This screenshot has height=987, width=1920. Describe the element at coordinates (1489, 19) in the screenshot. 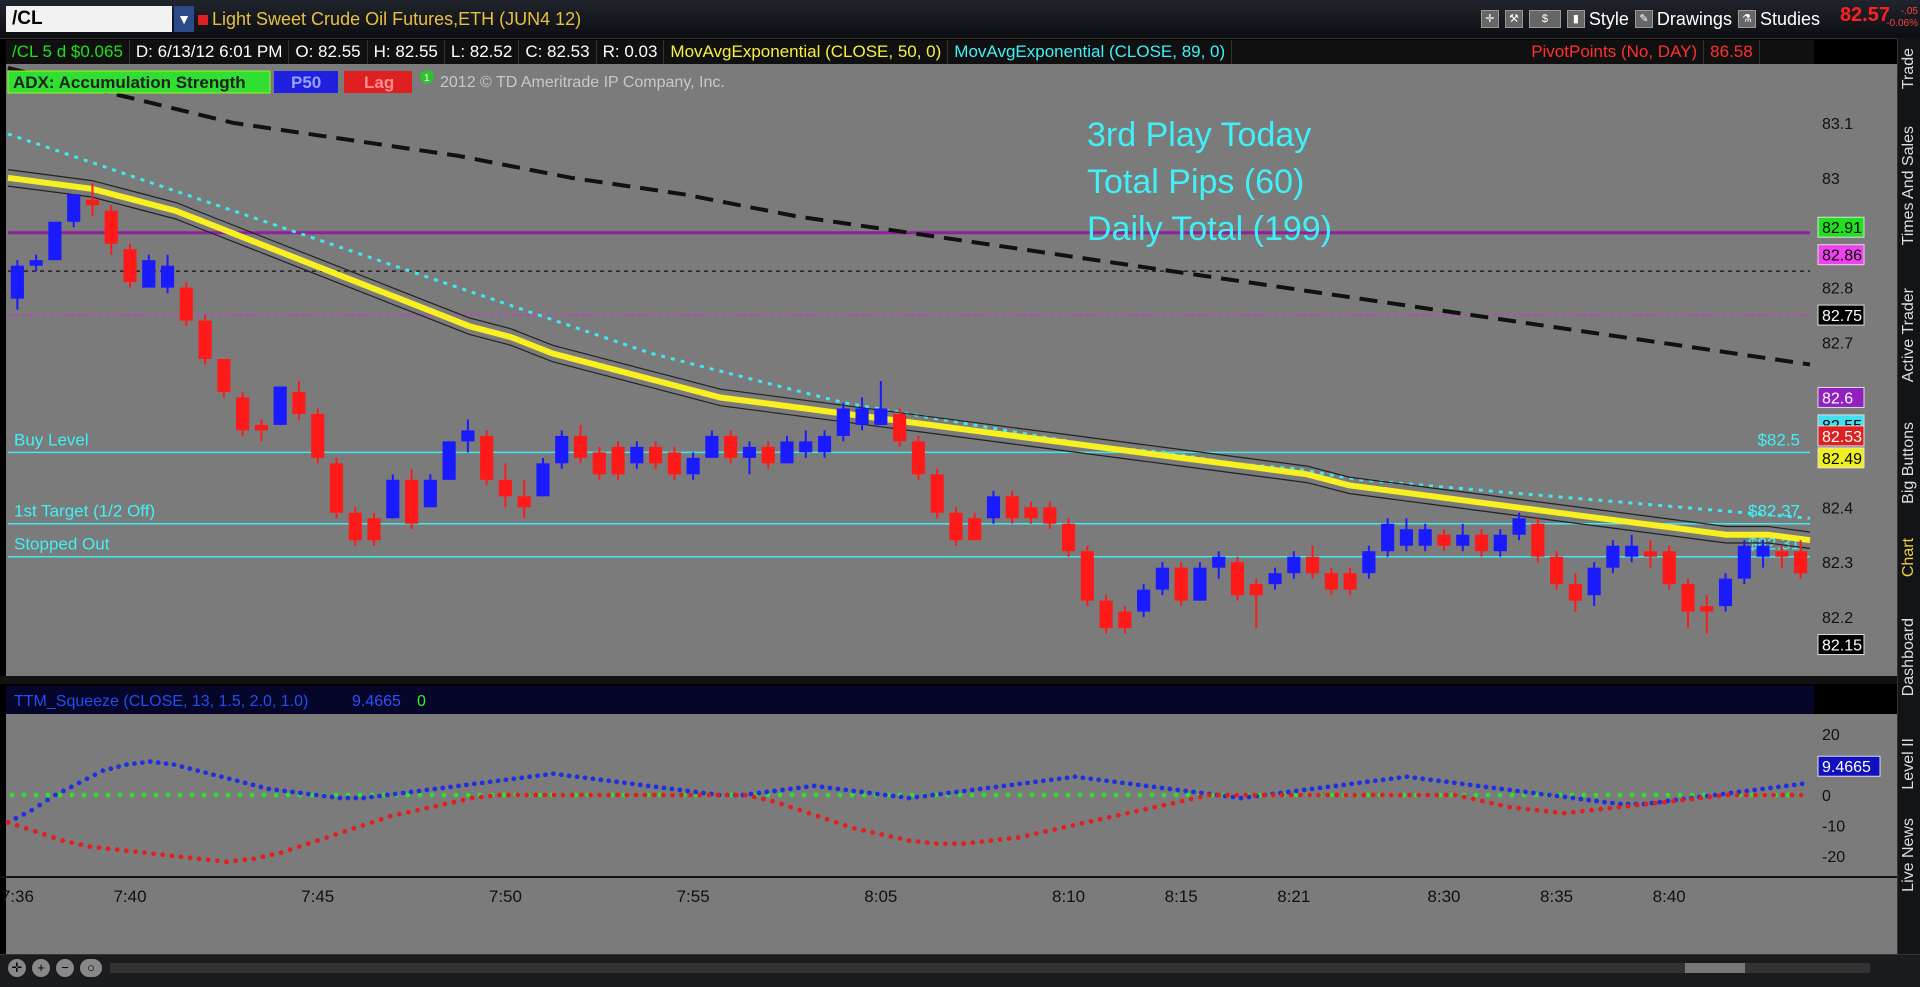

I see `crosshair-icon: ✛` at that location.